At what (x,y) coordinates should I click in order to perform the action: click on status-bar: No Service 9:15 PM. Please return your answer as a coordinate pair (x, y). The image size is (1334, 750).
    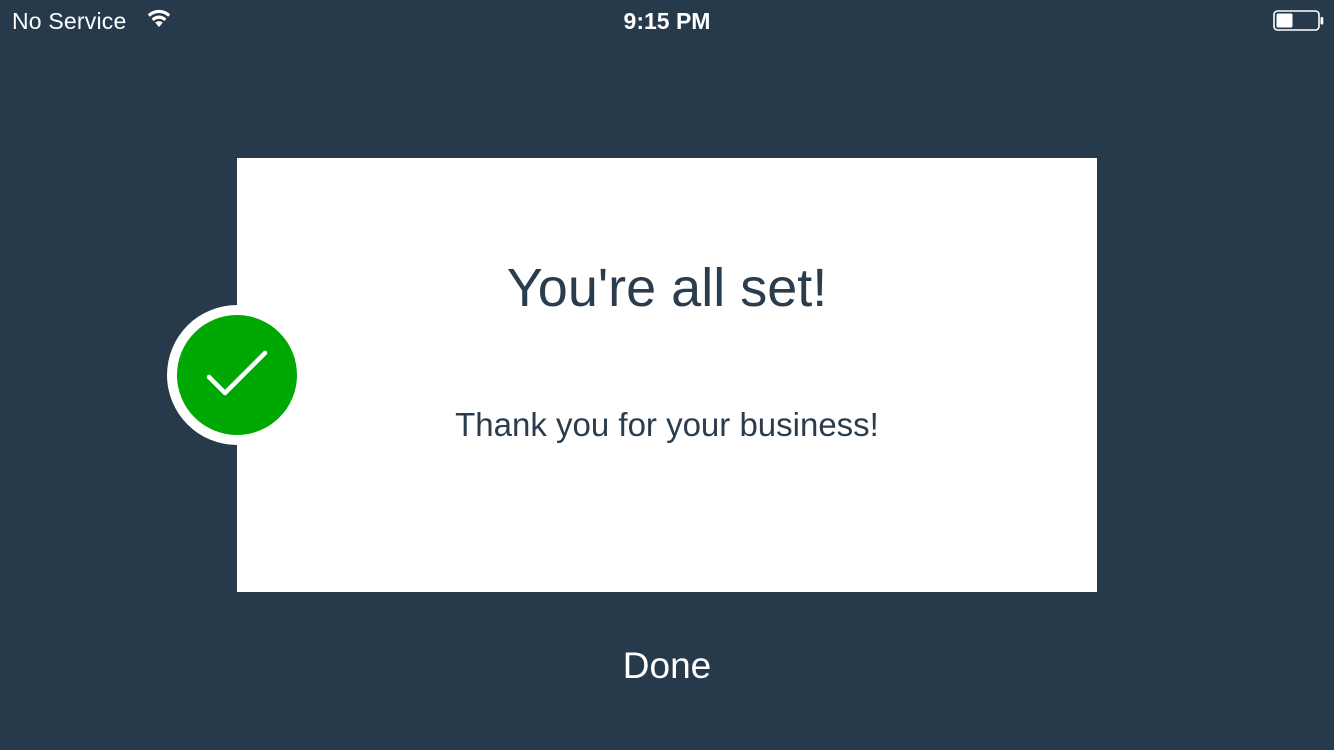
    Looking at the image, I should click on (667, 21).